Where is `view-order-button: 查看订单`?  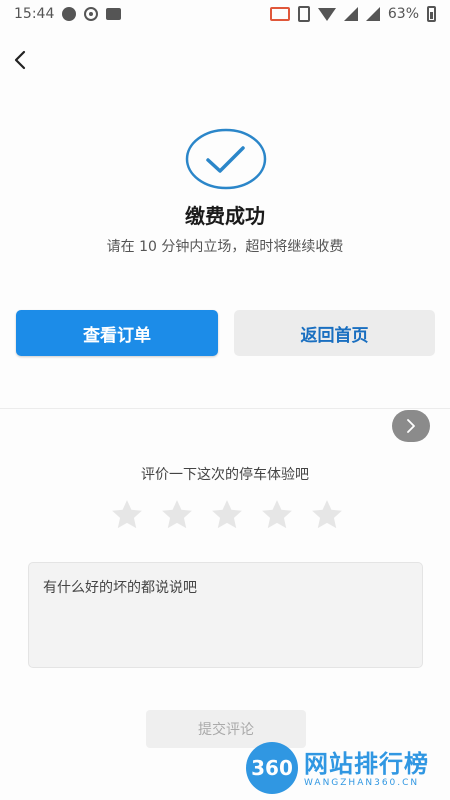 view-order-button: 查看订单 is located at coordinates (117, 333).